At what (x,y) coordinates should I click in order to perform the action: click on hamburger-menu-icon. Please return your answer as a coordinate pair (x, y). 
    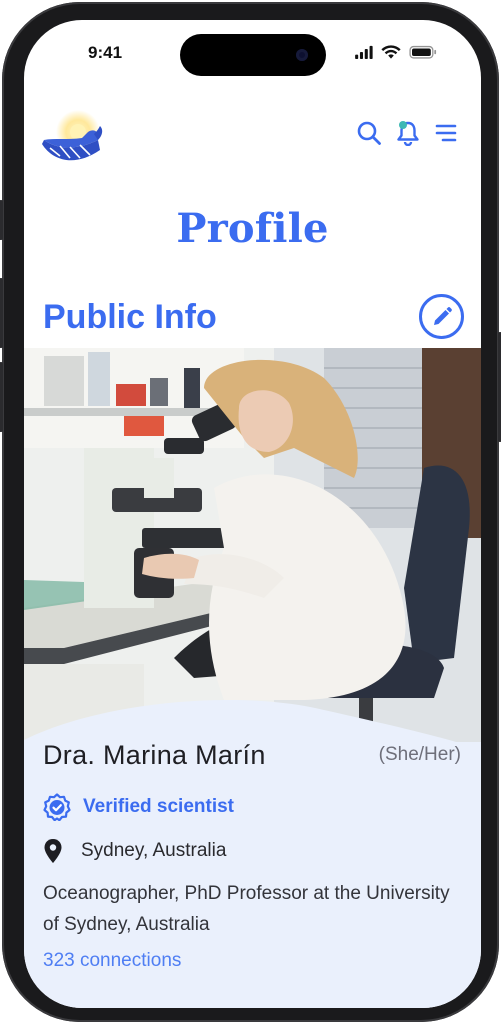
    Looking at the image, I should click on (446, 133).